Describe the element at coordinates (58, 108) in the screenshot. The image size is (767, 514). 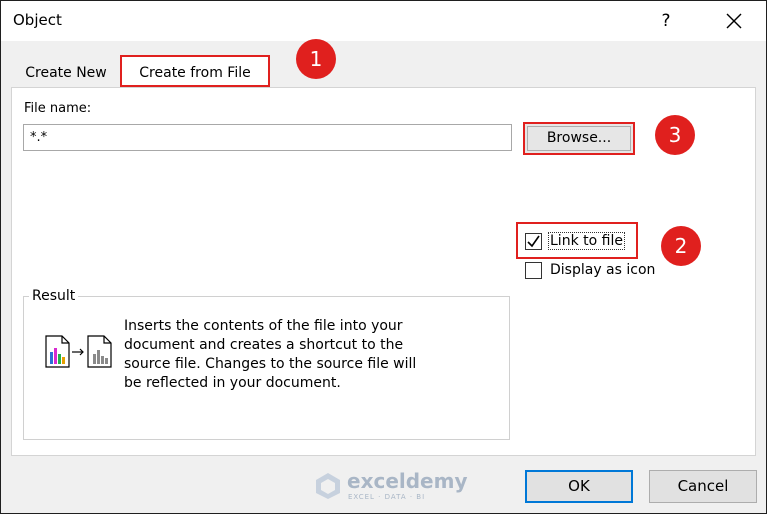
I see `file-name-label: File name:` at that location.